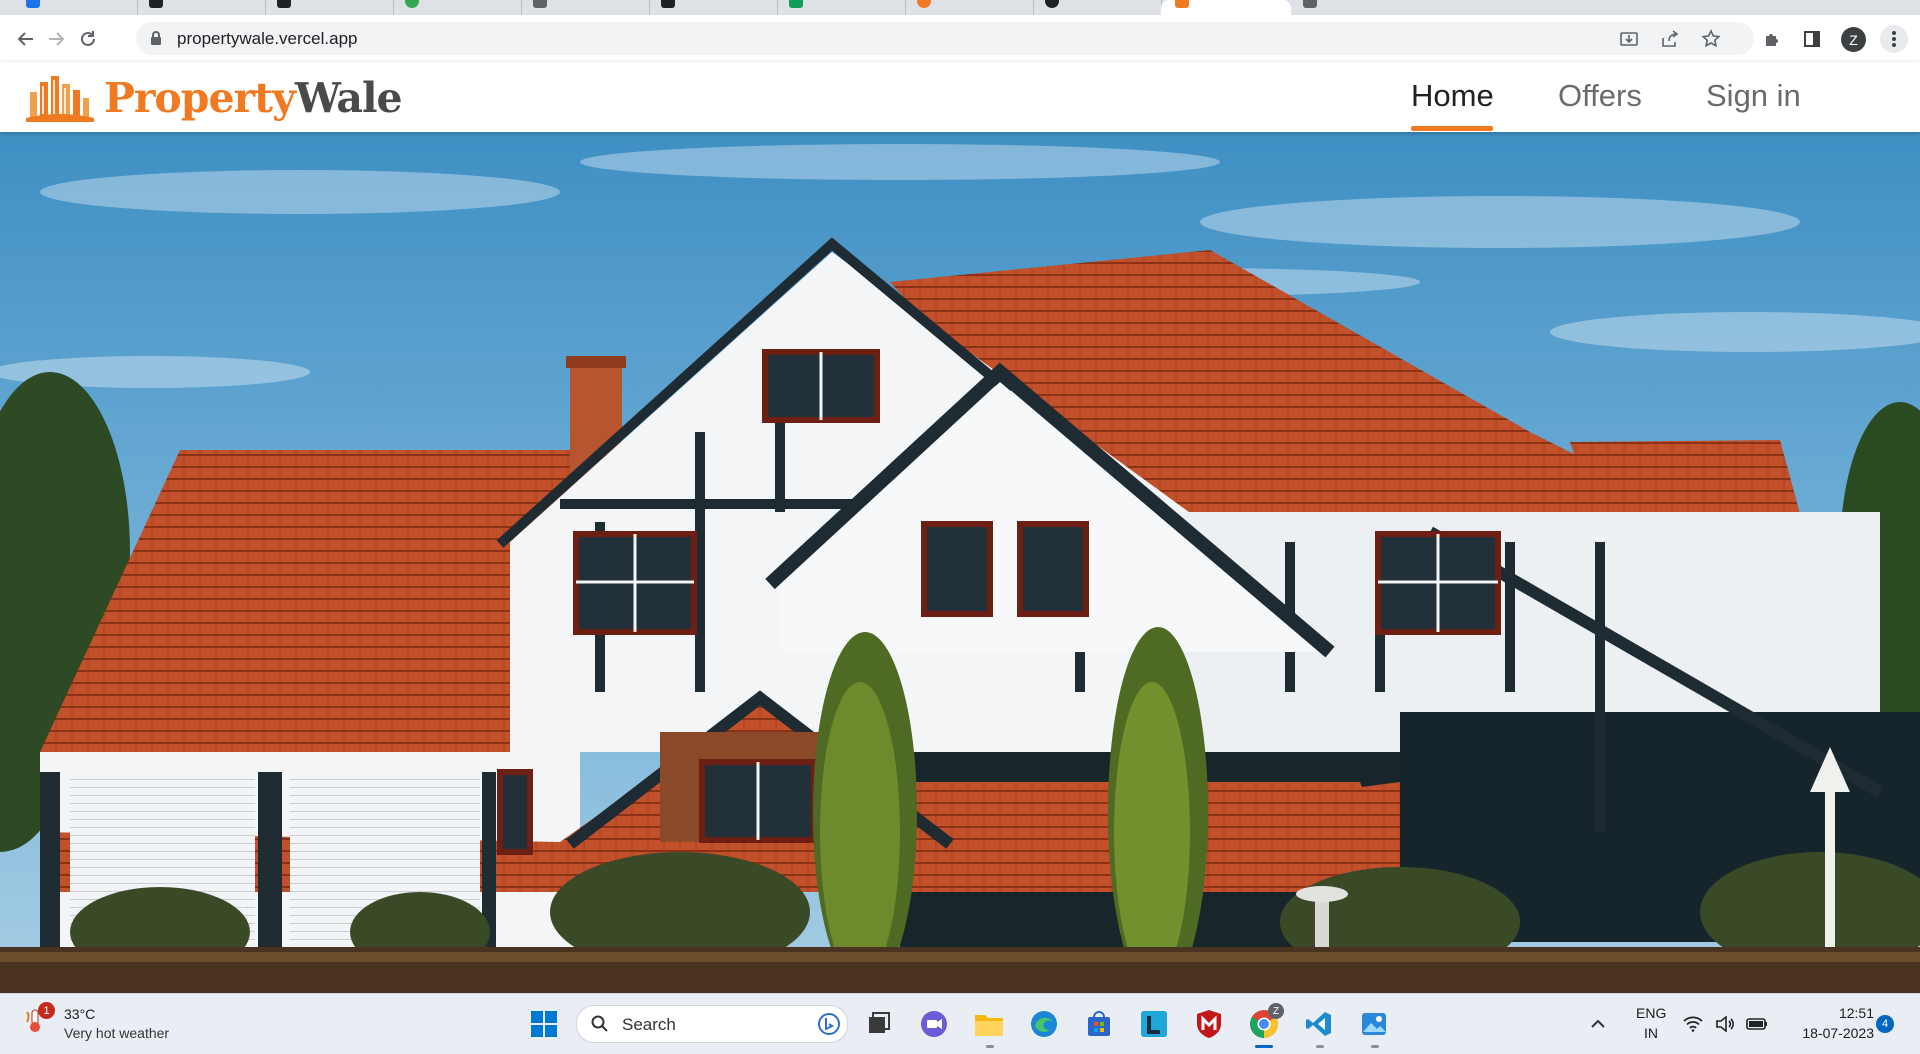 The height and width of the screenshot is (1054, 1920). I want to click on edge-icon, so click(1044, 1024).